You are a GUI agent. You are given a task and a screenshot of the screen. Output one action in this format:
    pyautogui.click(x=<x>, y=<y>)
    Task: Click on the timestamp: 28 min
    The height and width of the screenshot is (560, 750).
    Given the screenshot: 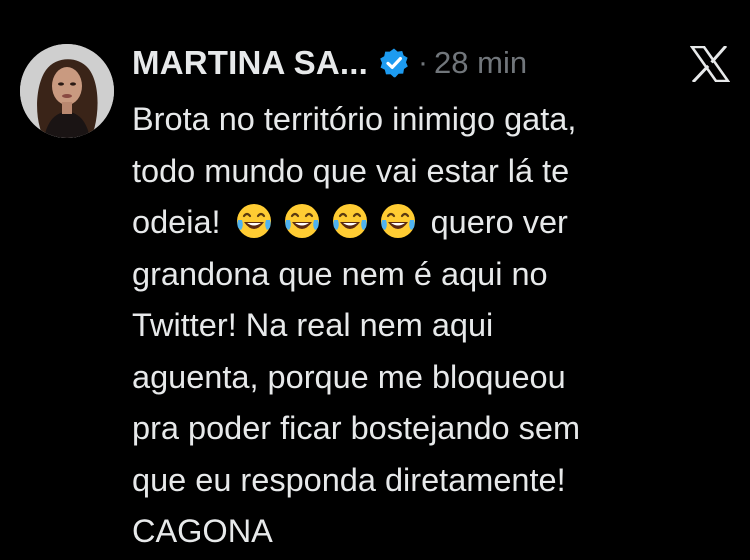 What is the action you would take?
    pyautogui.click(x=480, y=63)
    